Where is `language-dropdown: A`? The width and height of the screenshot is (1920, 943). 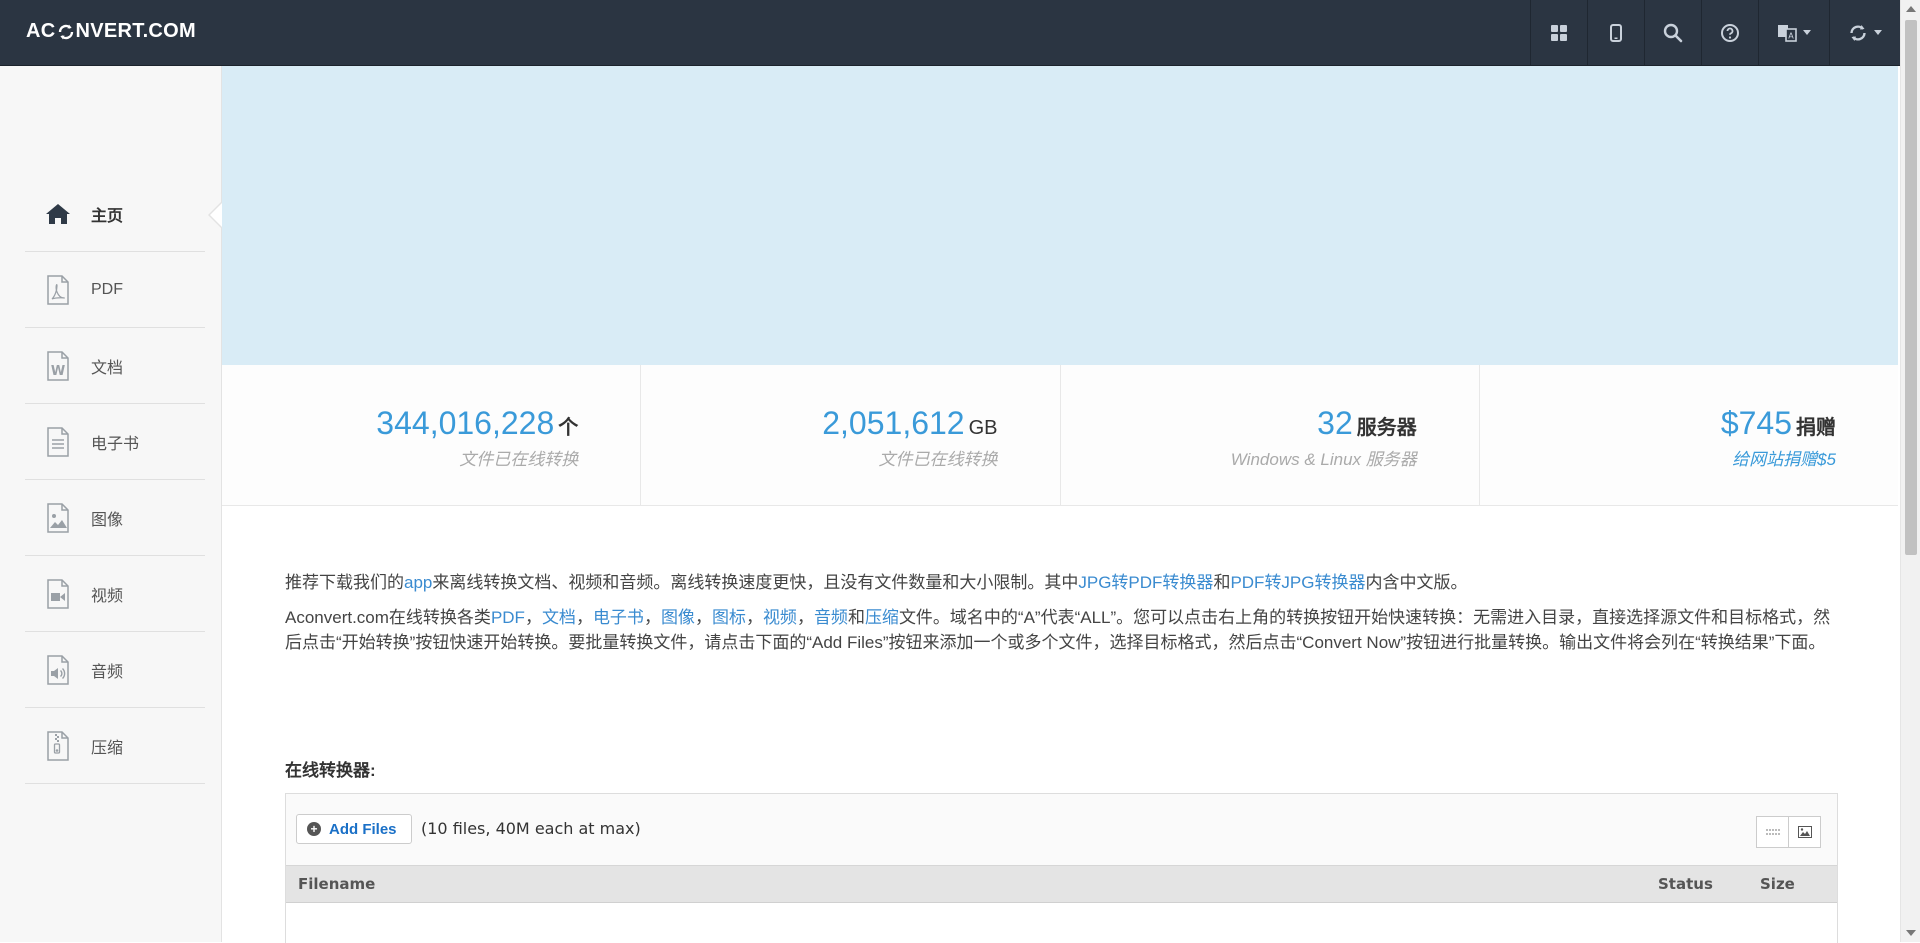 language-dropdown: A is located at coordinates (1793, 32).